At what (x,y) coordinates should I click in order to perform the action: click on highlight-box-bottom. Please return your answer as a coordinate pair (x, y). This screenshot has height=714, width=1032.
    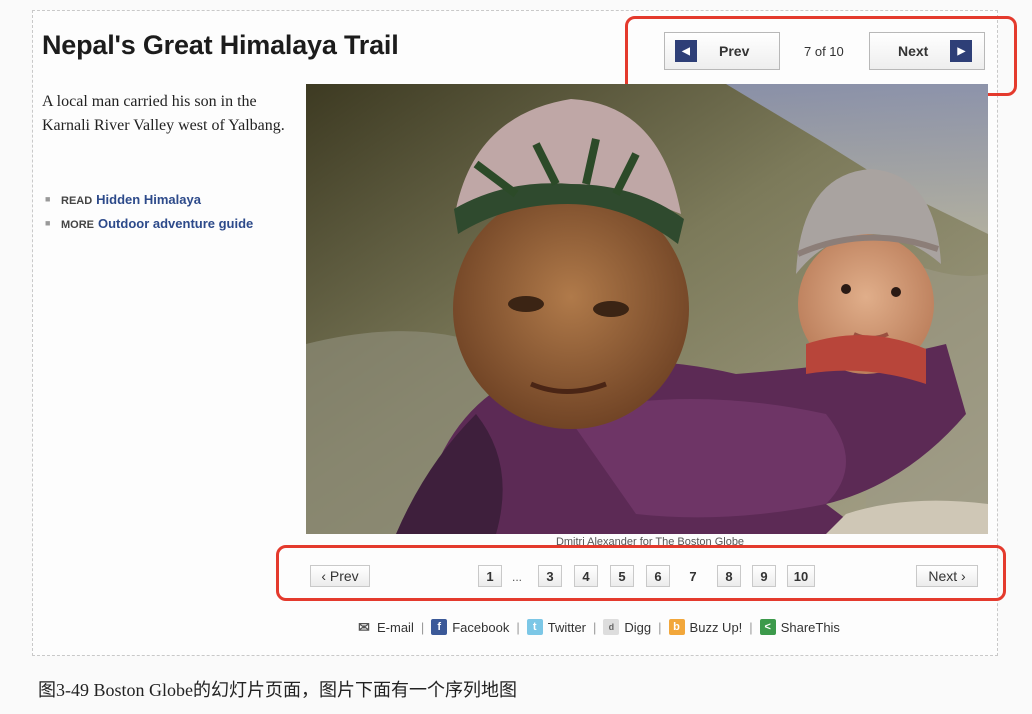
    Looking at the image, I should click on (641, 573).